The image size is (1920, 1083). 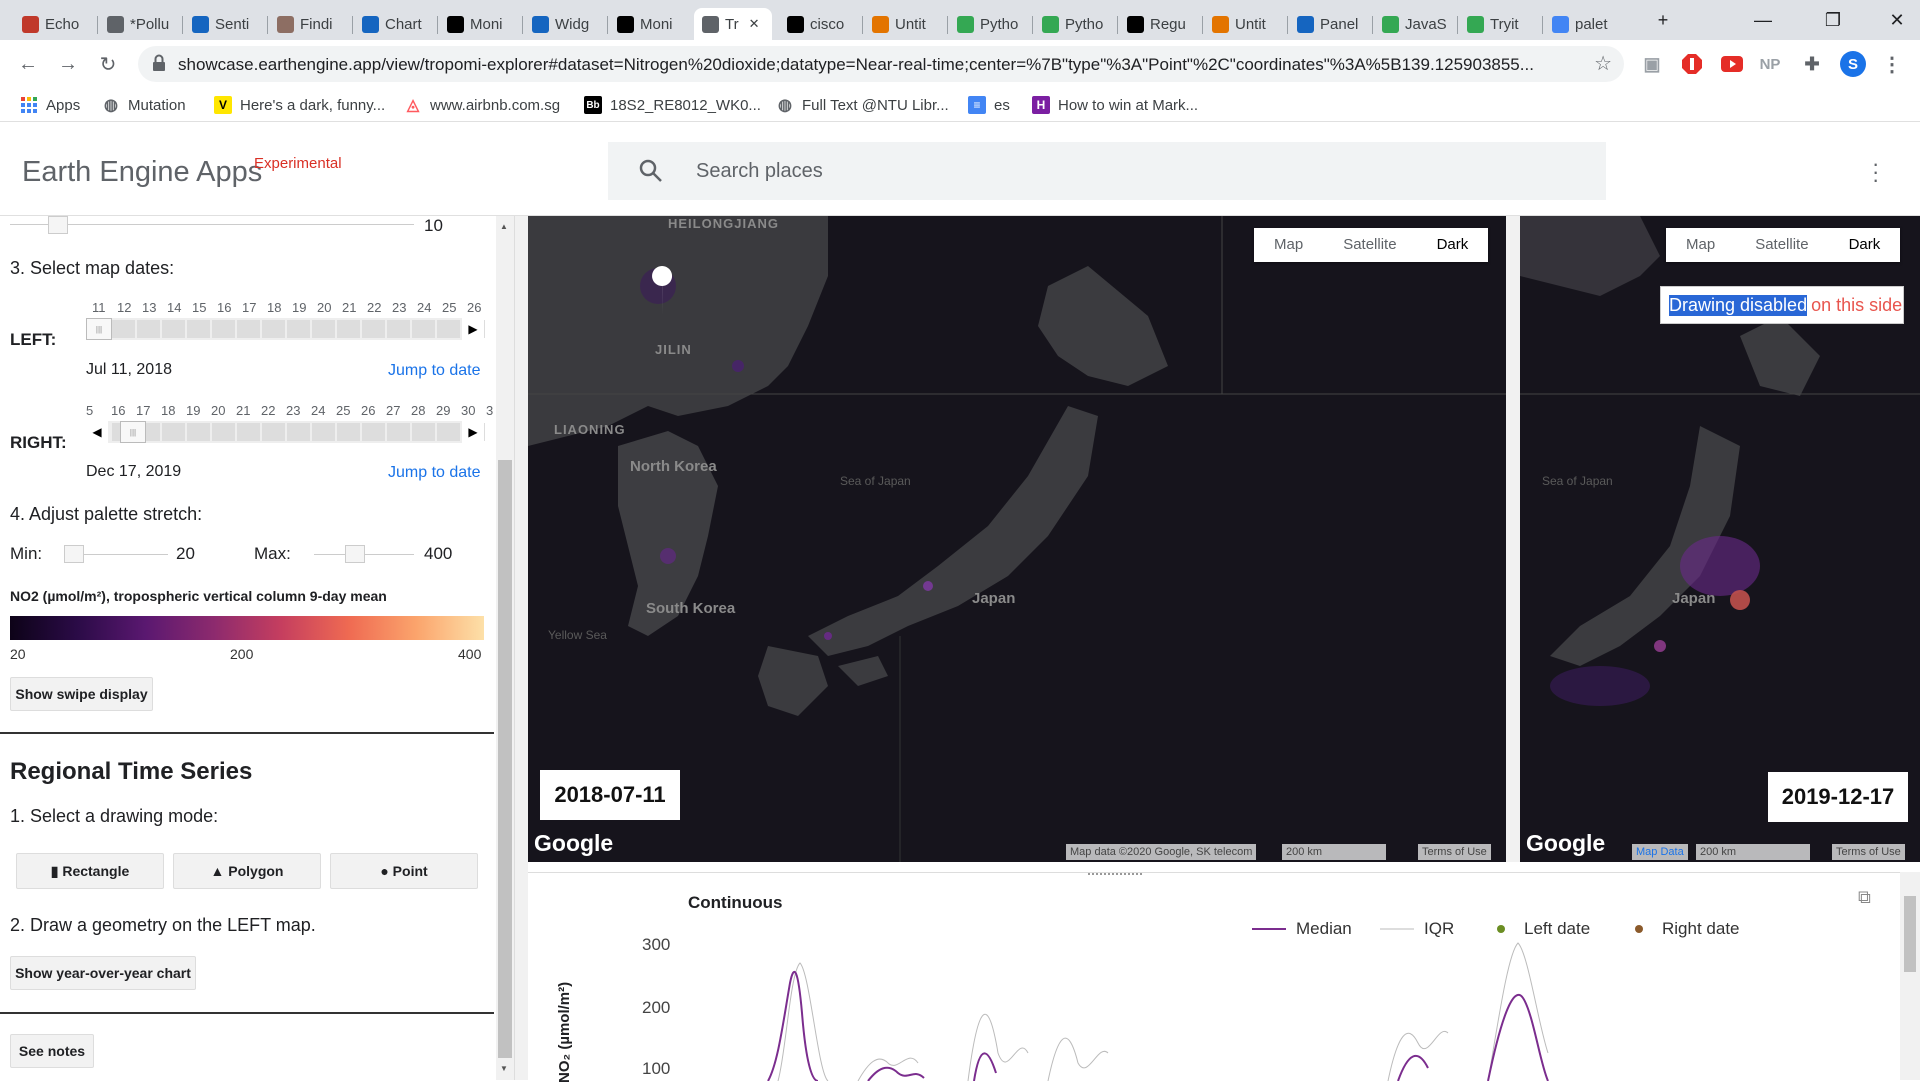 I want to click on left-date-next-arrow: ▶, so click(x=473, y=329).